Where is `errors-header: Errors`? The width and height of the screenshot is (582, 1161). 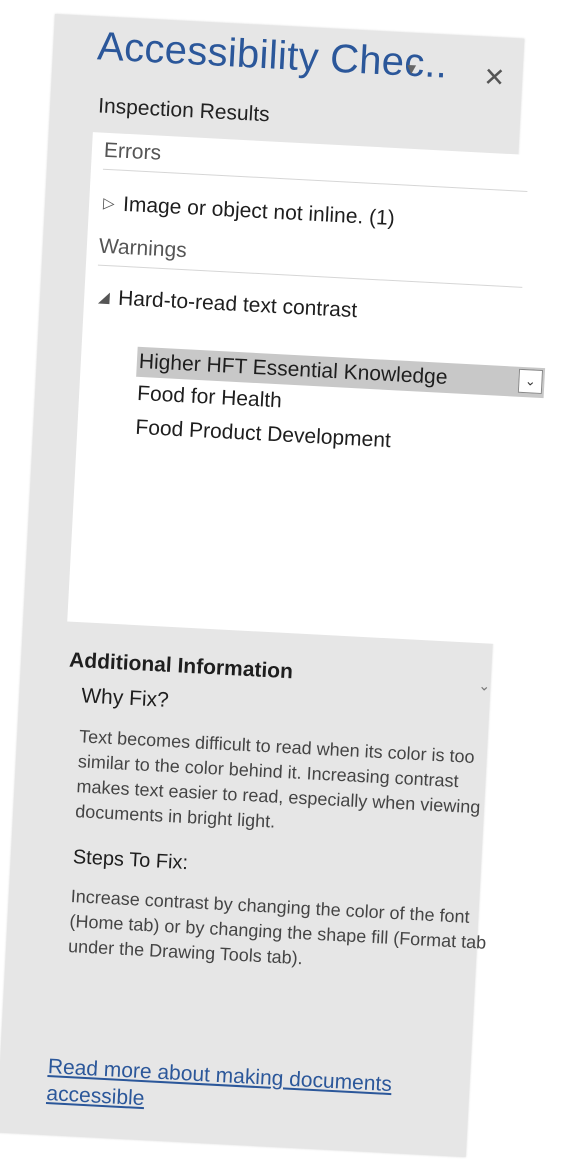
errors-header: Errors is located at coordinates (316, 162).